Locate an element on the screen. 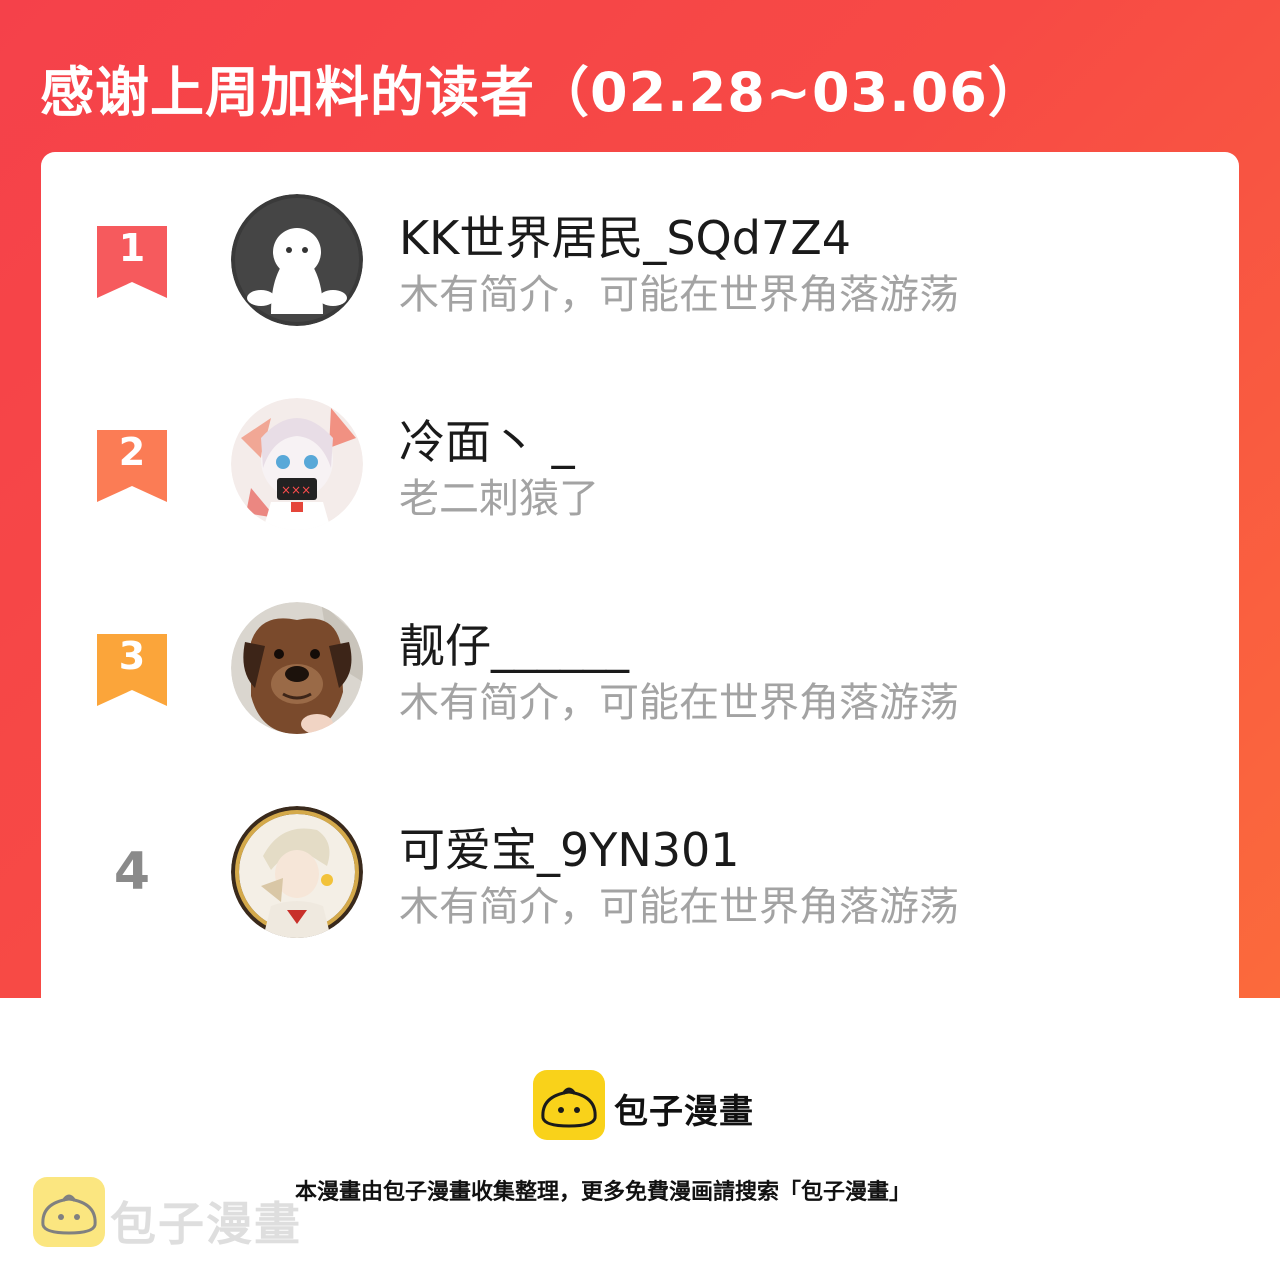  page-title: 感谢上周加料的读者（02.28~03.06） is located at coordinates (541, 92).